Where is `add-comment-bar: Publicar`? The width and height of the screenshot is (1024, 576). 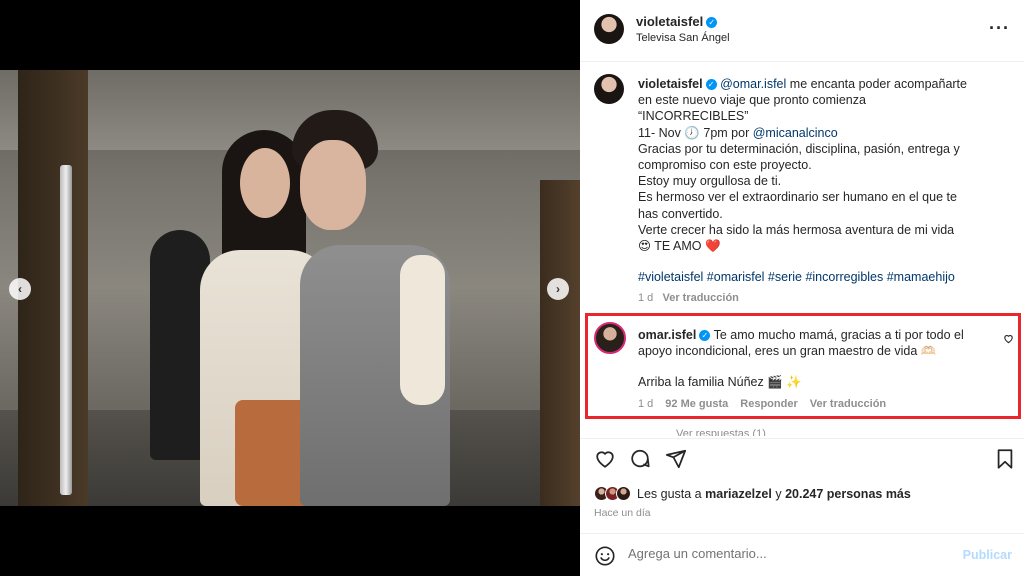
add-comment-bar: Publicar is located at coordinates (802, 554).